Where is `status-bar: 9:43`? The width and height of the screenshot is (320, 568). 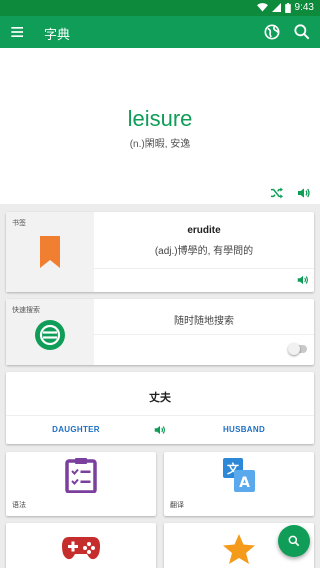
status-bar: 9:43 is located at coordinates (160, 8).